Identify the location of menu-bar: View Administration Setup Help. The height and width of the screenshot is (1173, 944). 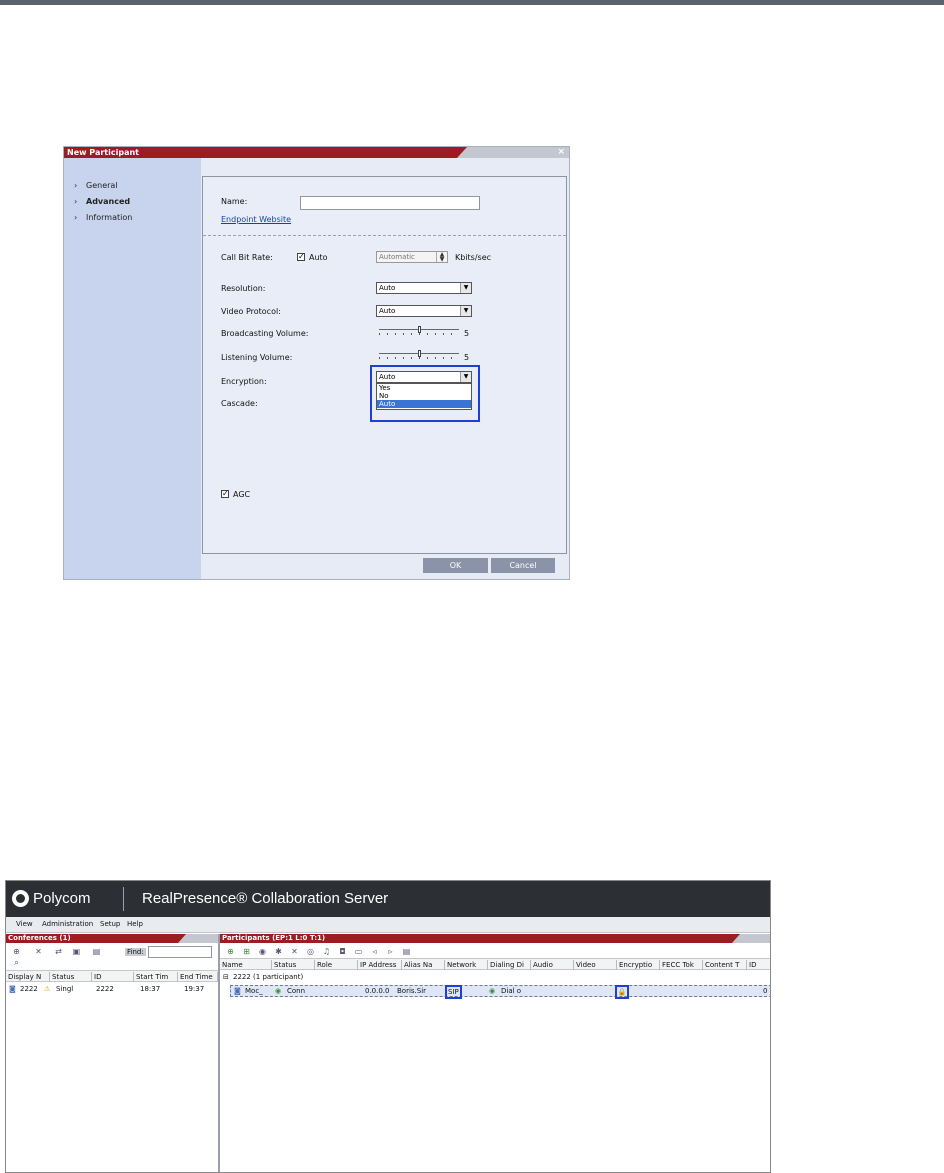
(388, 925).